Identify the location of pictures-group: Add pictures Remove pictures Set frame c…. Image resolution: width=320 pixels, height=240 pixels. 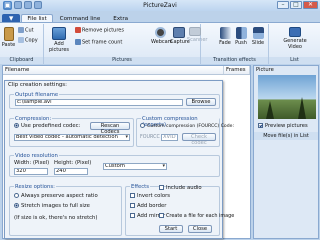
(125, 44).